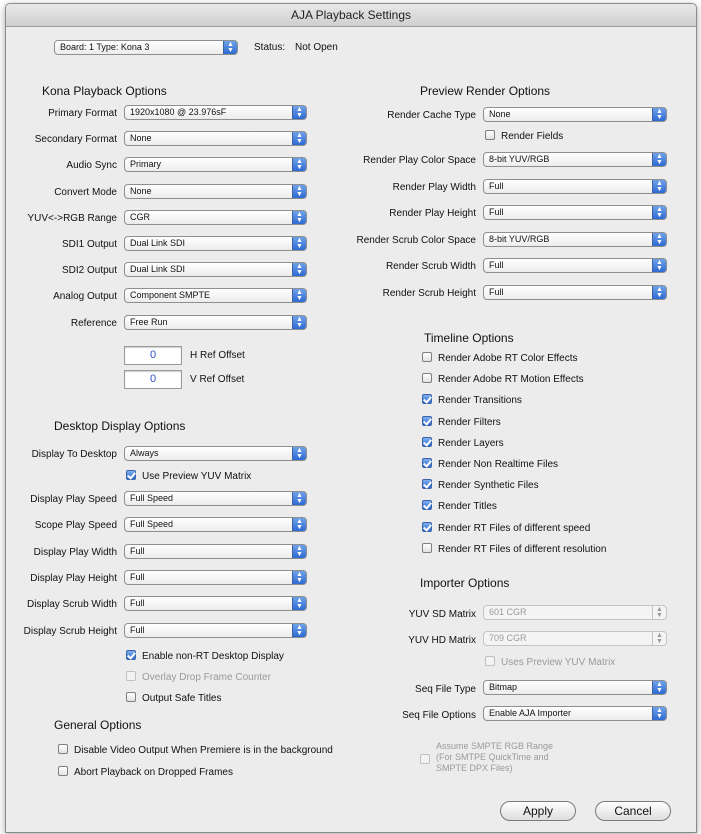 The width and height of the screenshot is (701, 834). What do you see at coordinates (188, 476) in the screenshot?
I see `use-preview-yuv-checkbox: Use Preview YUV Matrix` at bounding box center [188, 476].